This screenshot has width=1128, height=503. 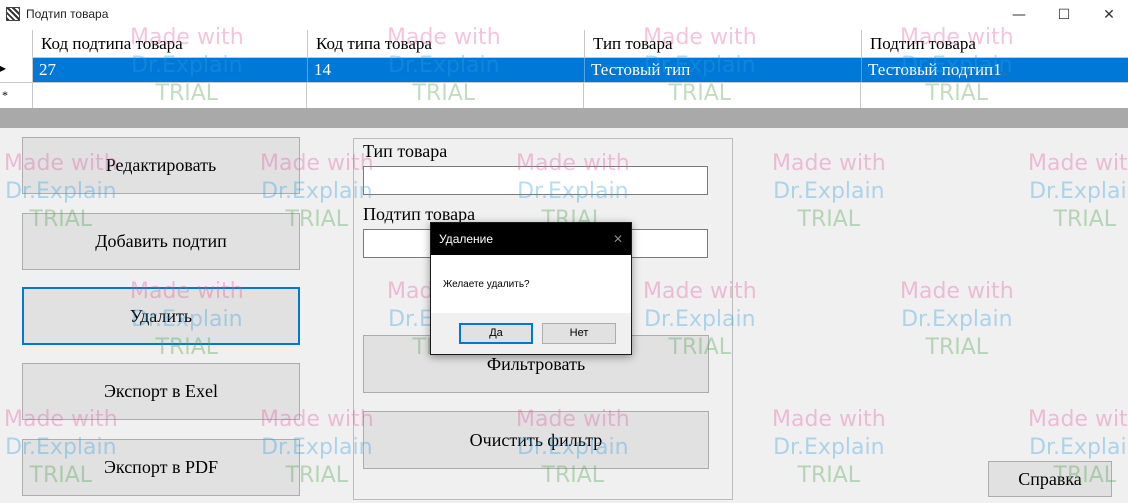 I want to click on maximize-icon: ☐, so click(x=1064, y=15).